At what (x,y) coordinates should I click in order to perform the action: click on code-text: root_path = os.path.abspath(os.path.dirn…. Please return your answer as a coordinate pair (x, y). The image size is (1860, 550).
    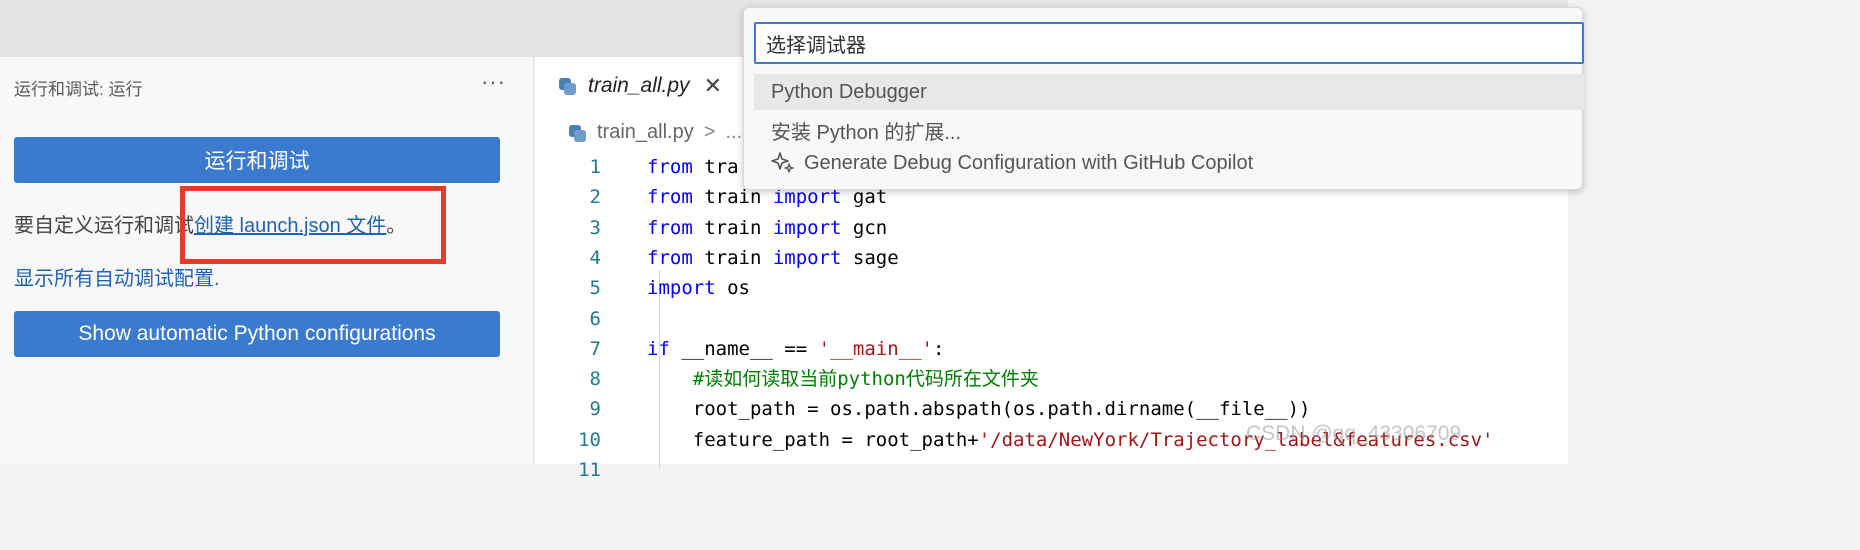
    Looking at the image, I should click on (979, 409).